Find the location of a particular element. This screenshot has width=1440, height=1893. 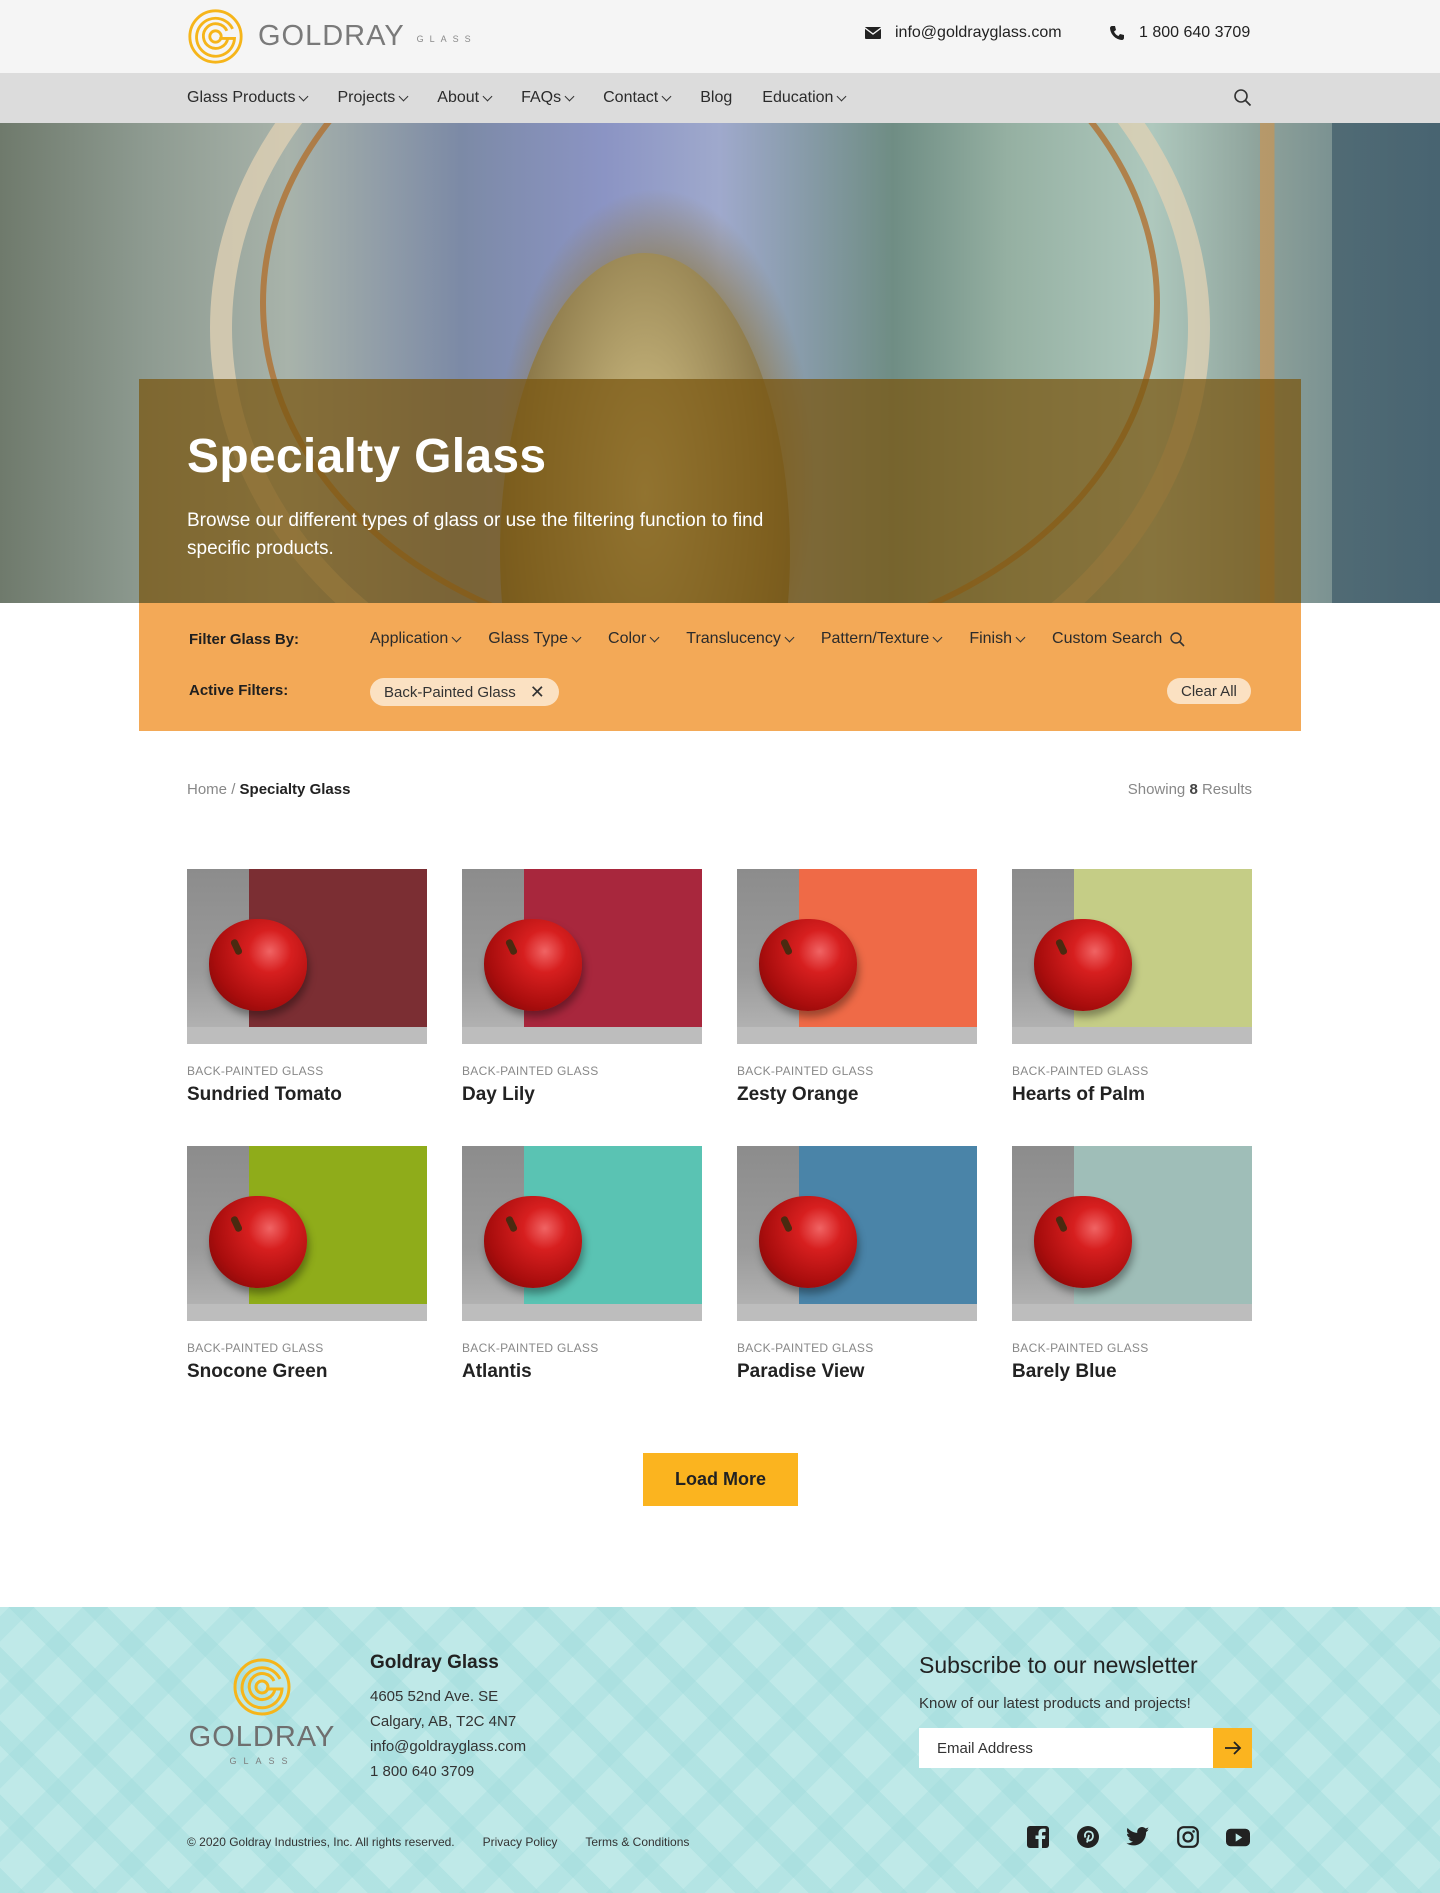

product-card: Back-Painted Glass Hearts of Palm is located at coordinates (1132, 1007).